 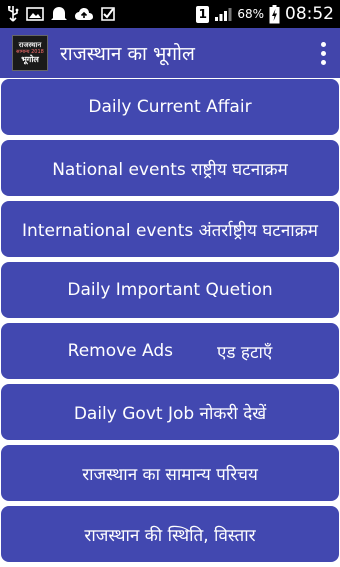 I want to click on daily-govt-job-button: Daily Govt Job नोकरी देखें, so click(x=170, y=412).